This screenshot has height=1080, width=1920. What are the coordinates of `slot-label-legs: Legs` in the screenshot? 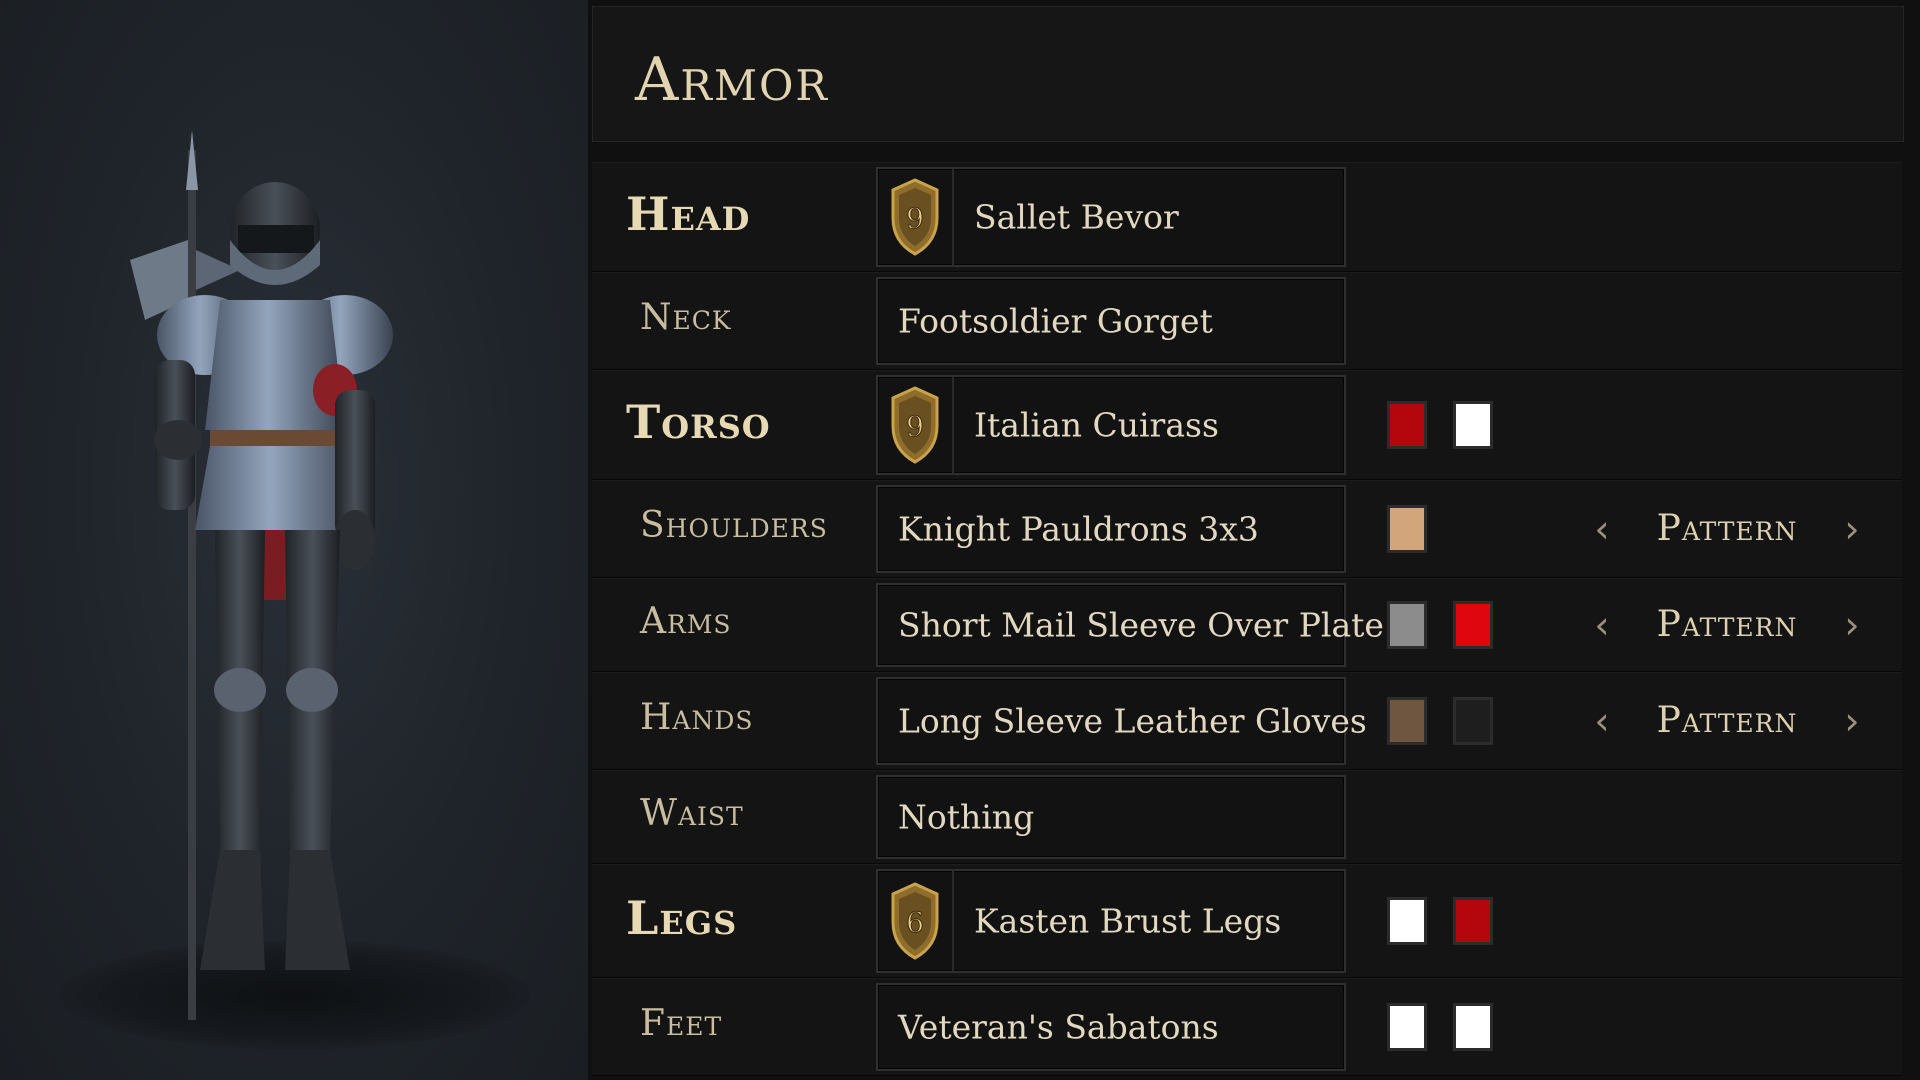 It's located at (682, 918).